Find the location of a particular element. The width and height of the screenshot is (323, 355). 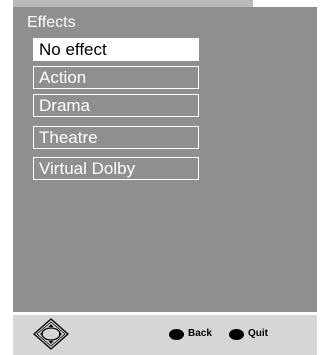

quit-dot-icon is located at coordinates (236, 334).